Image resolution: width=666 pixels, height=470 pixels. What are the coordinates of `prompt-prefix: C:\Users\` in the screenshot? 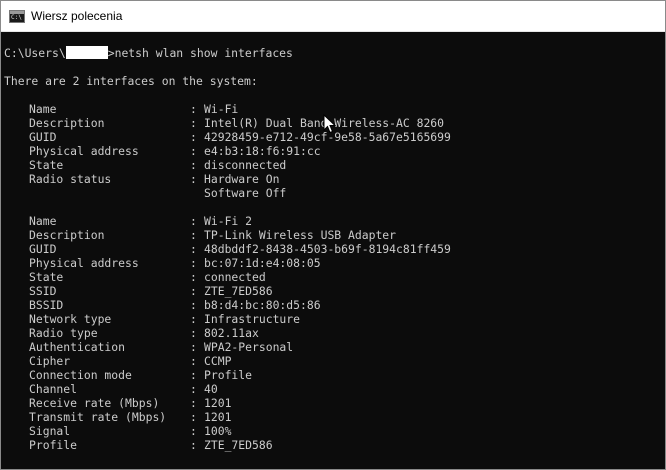 It's located at (35, 53).